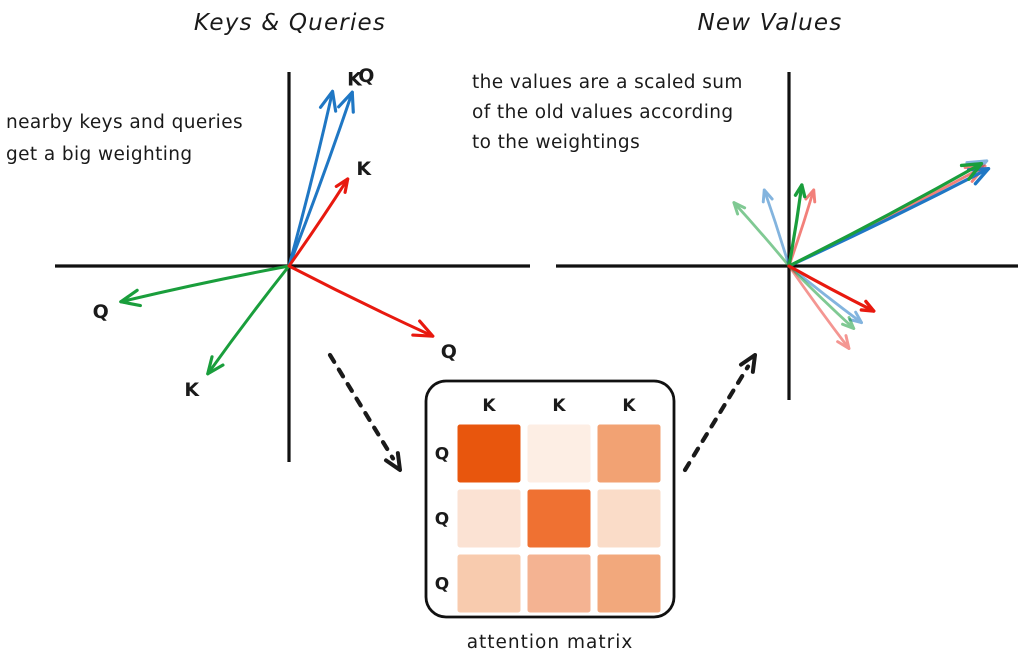 This screenshot has width=1024, height=664. Describe the element at coordinates (442, 455) in the screenshot. I see `matrix-row-header-0: Q` at that location.